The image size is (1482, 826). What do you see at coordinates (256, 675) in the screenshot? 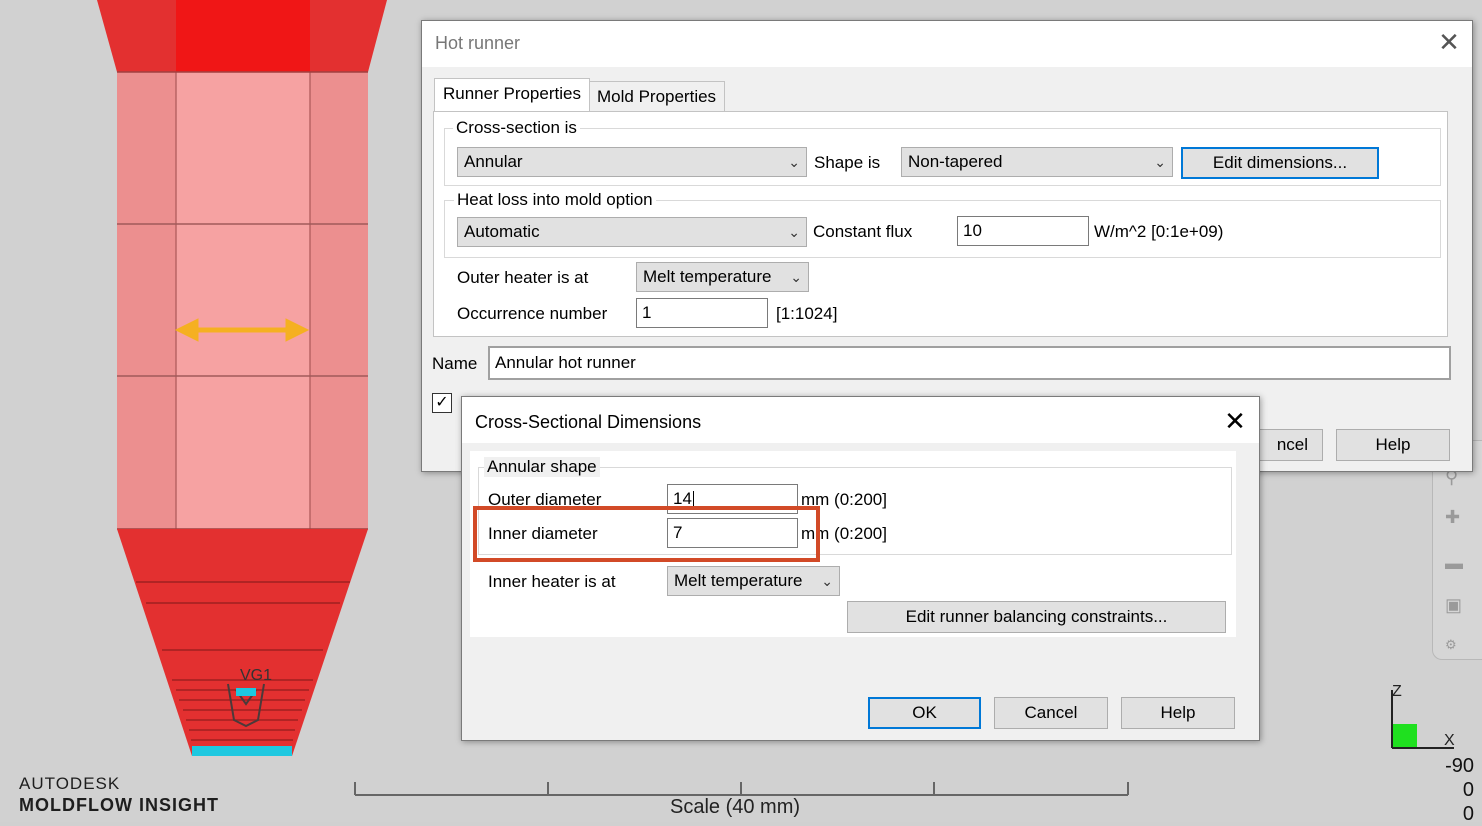
I see `gate-label: VG1` at bounding box center [256, 675].